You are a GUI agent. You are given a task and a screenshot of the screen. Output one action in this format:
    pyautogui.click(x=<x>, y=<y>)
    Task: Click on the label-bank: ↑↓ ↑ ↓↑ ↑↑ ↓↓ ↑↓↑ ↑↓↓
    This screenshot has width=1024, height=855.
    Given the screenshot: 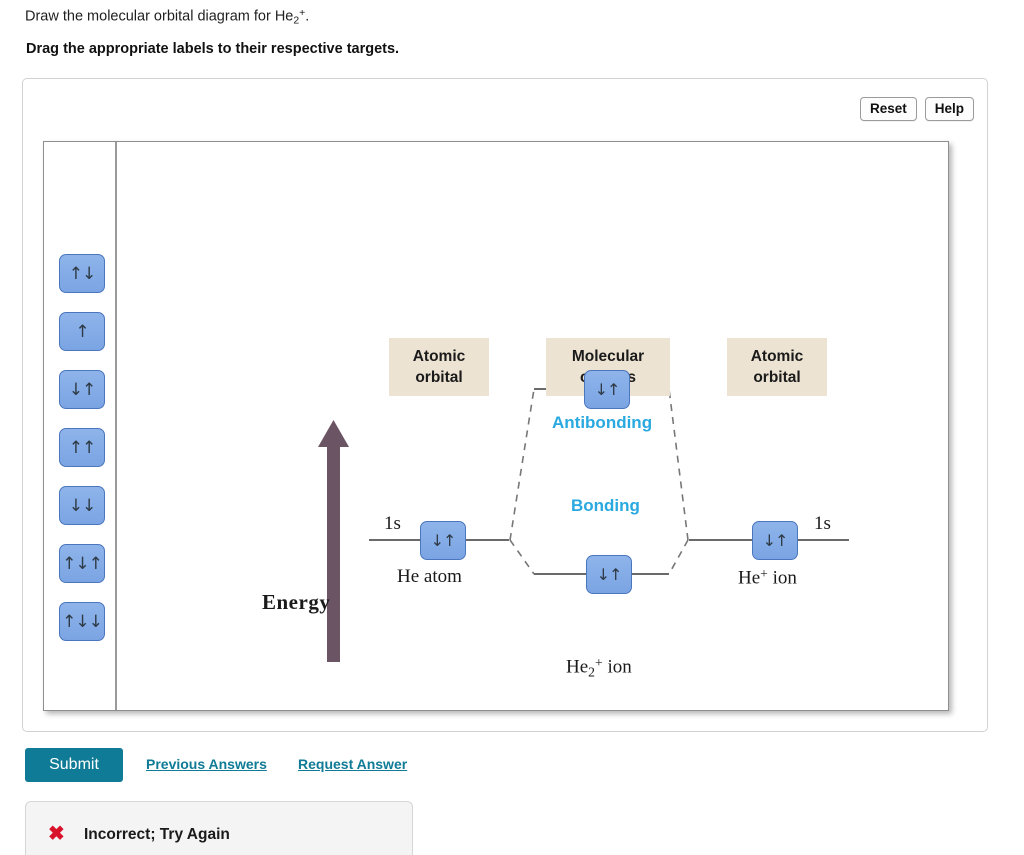 What is the action you would take?
    pyautogui.click(x=80, y=426)
    